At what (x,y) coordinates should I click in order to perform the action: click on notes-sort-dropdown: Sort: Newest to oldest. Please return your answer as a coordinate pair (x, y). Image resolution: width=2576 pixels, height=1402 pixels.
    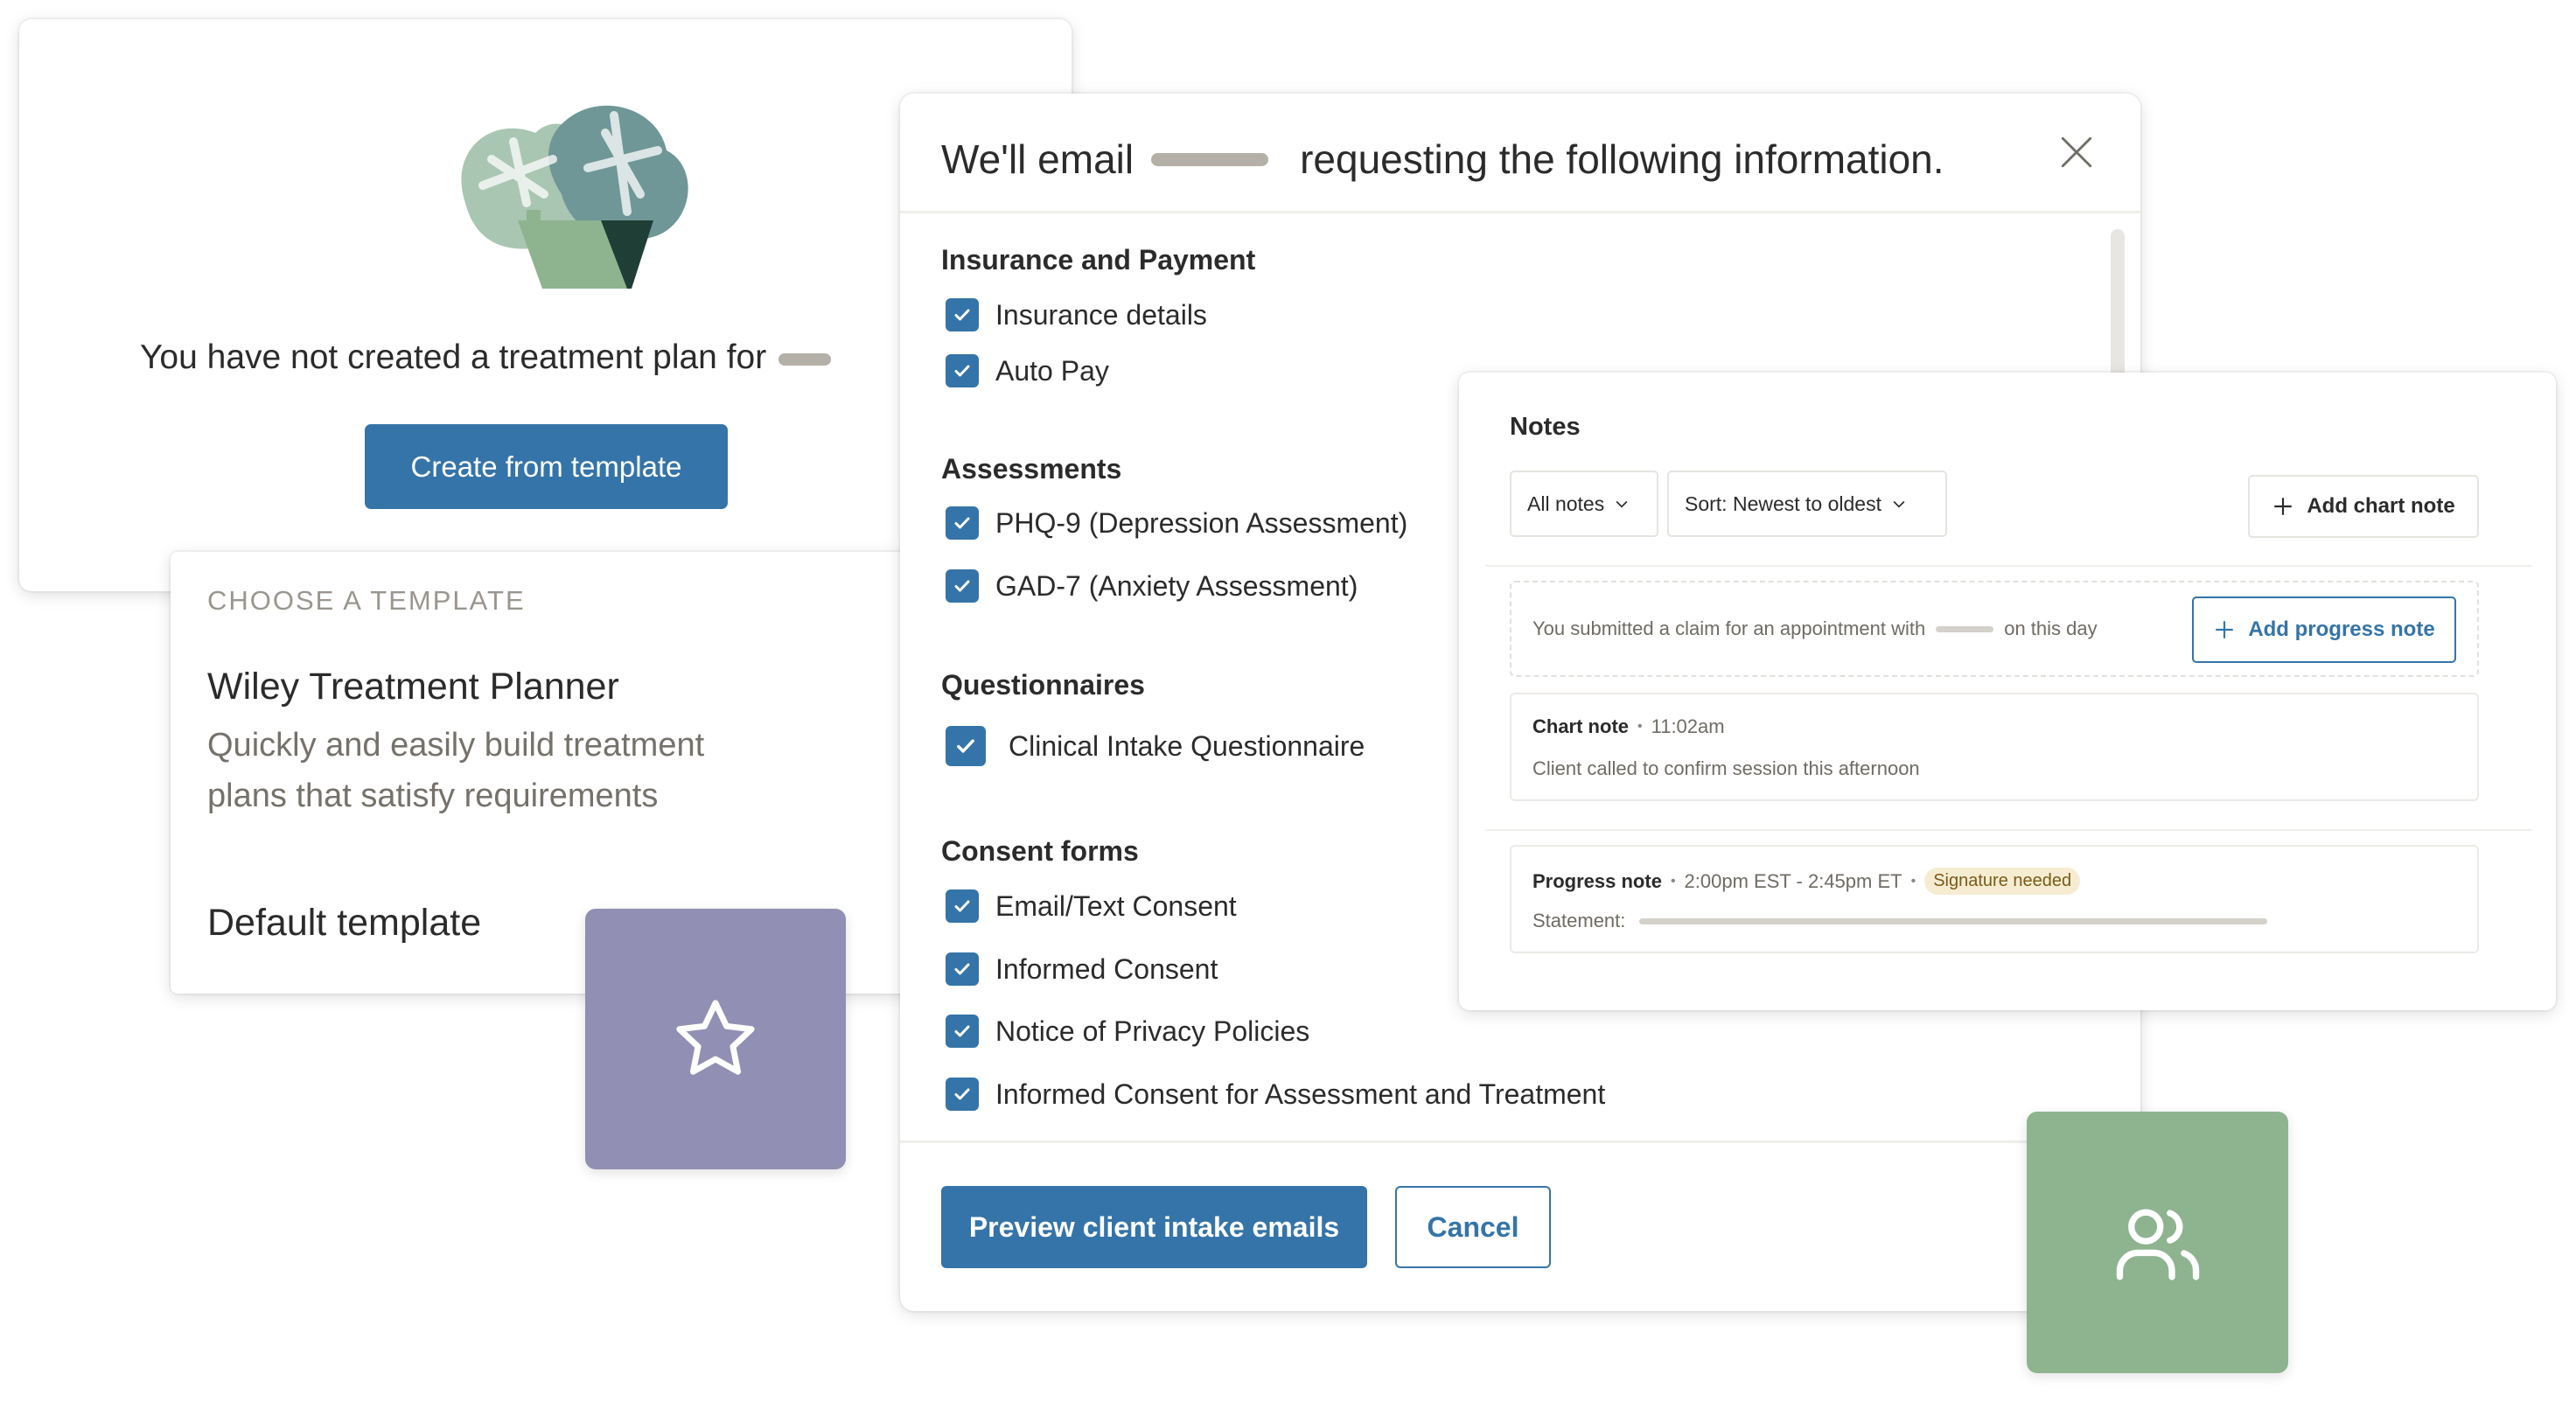
    Looking at the image, I should click on (1807, 504).